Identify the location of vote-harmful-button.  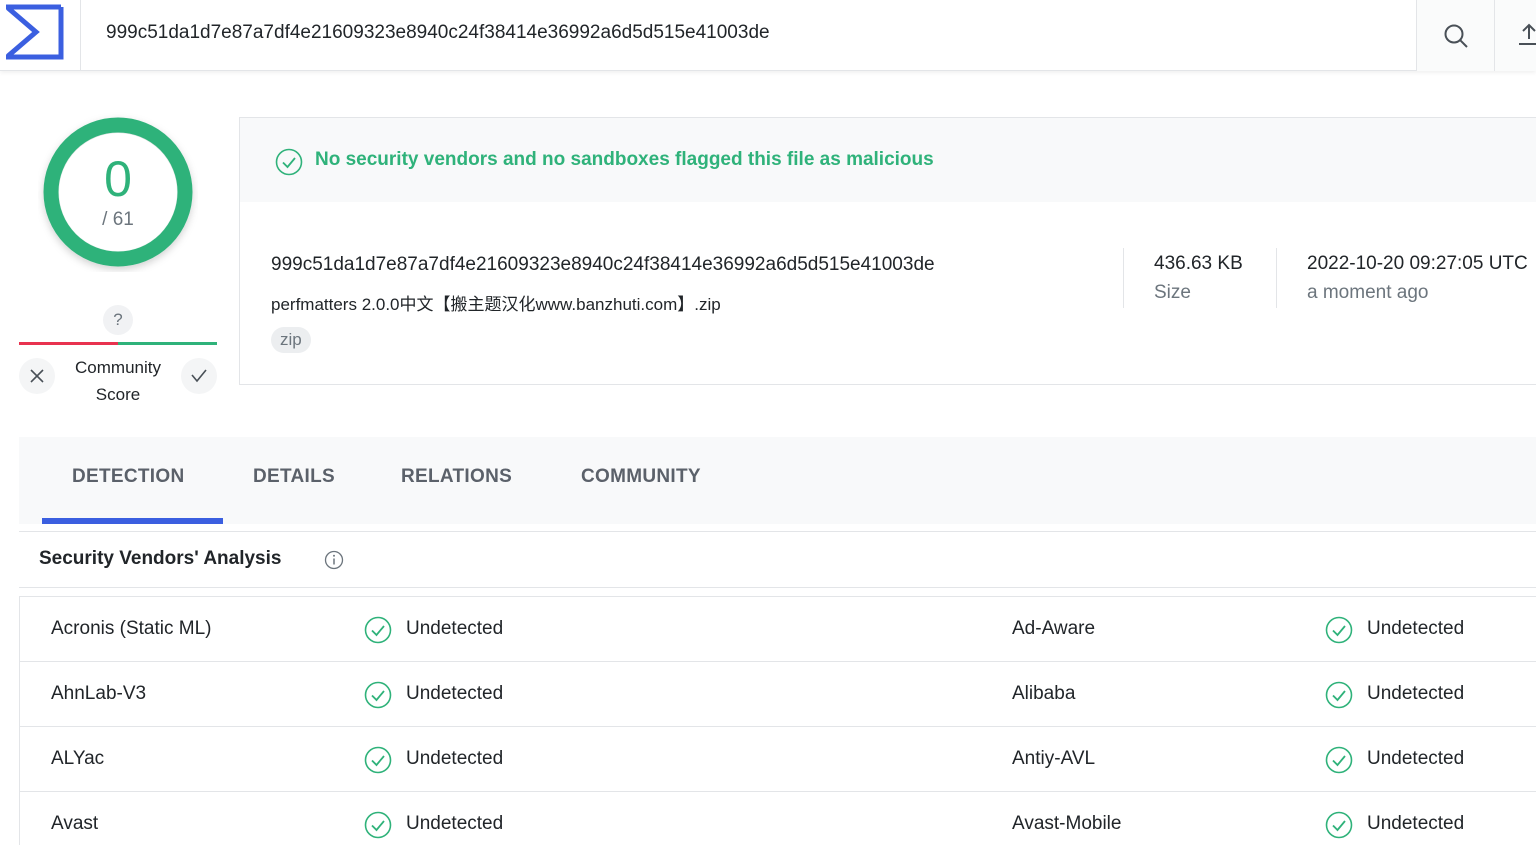
(37, 376).